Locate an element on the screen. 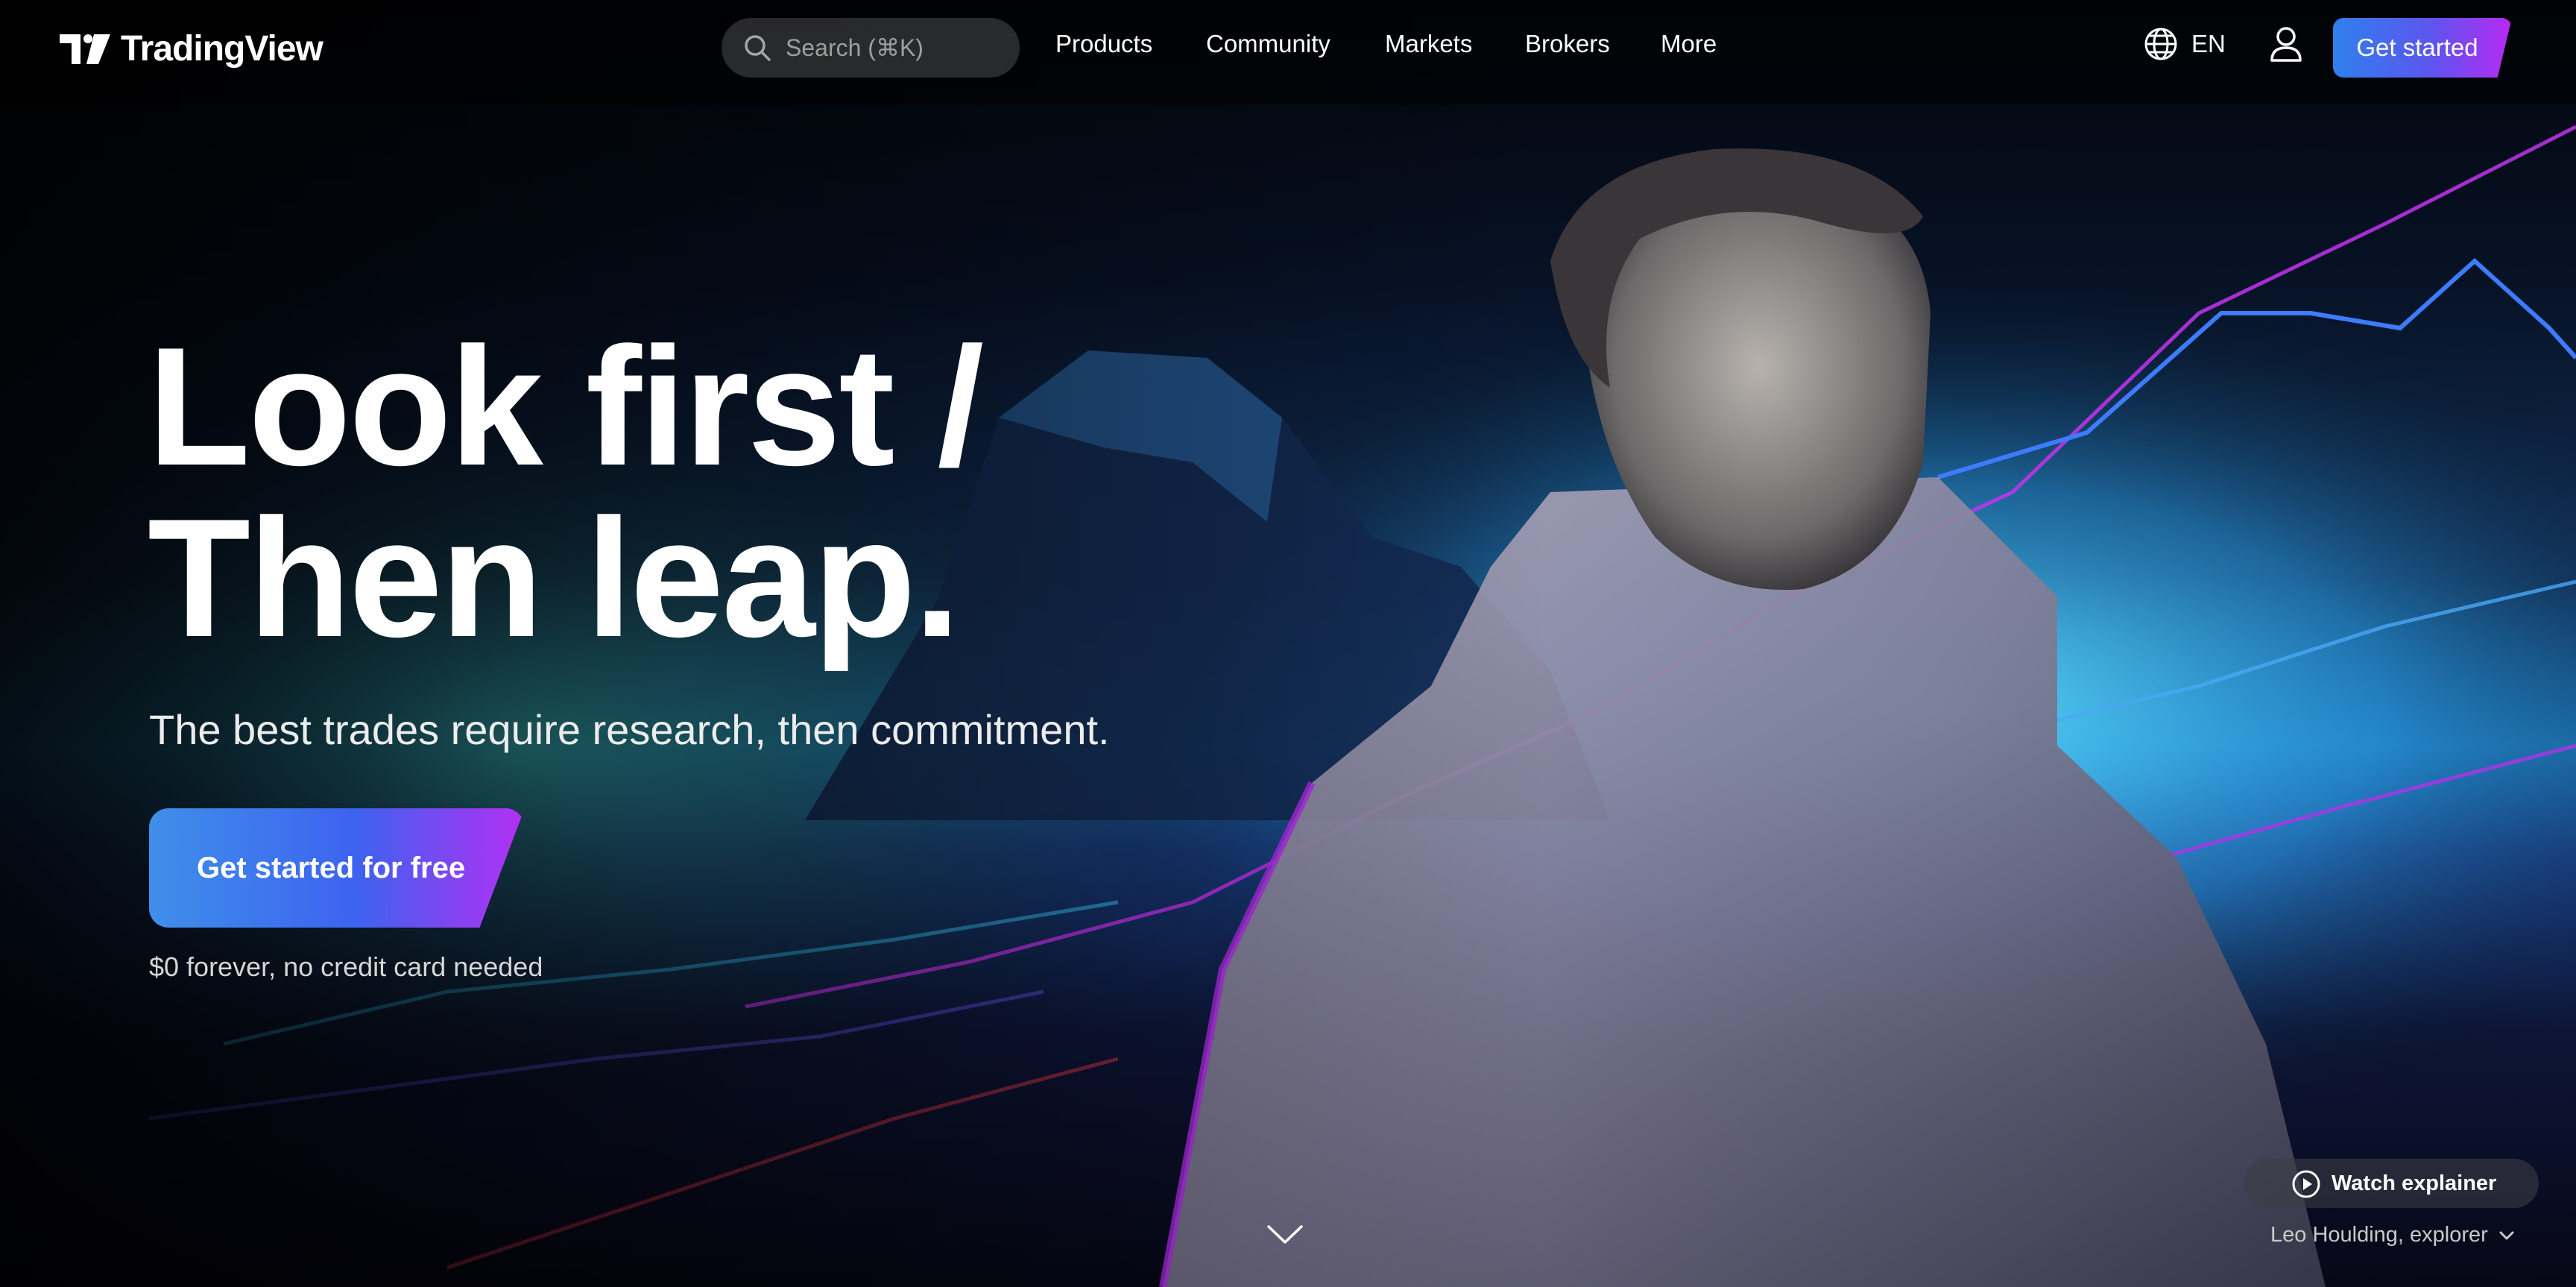 The image size is (2576, 1287). search-icon is located at coordinates (758, 48).